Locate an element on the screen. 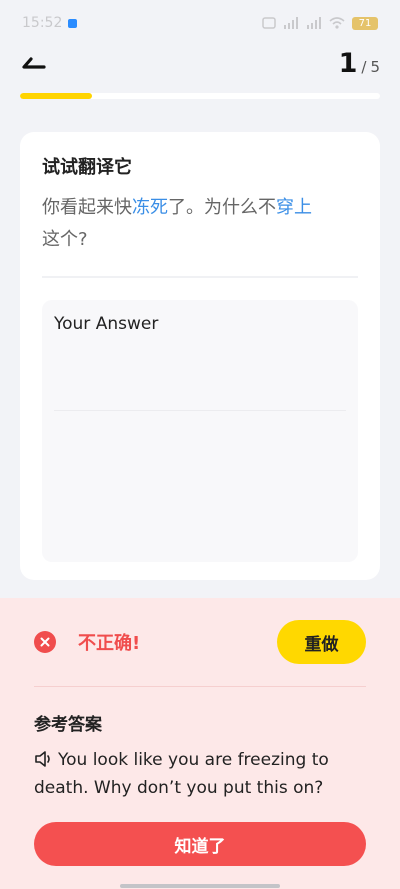  answer-line is located at coordinates (200, 410).